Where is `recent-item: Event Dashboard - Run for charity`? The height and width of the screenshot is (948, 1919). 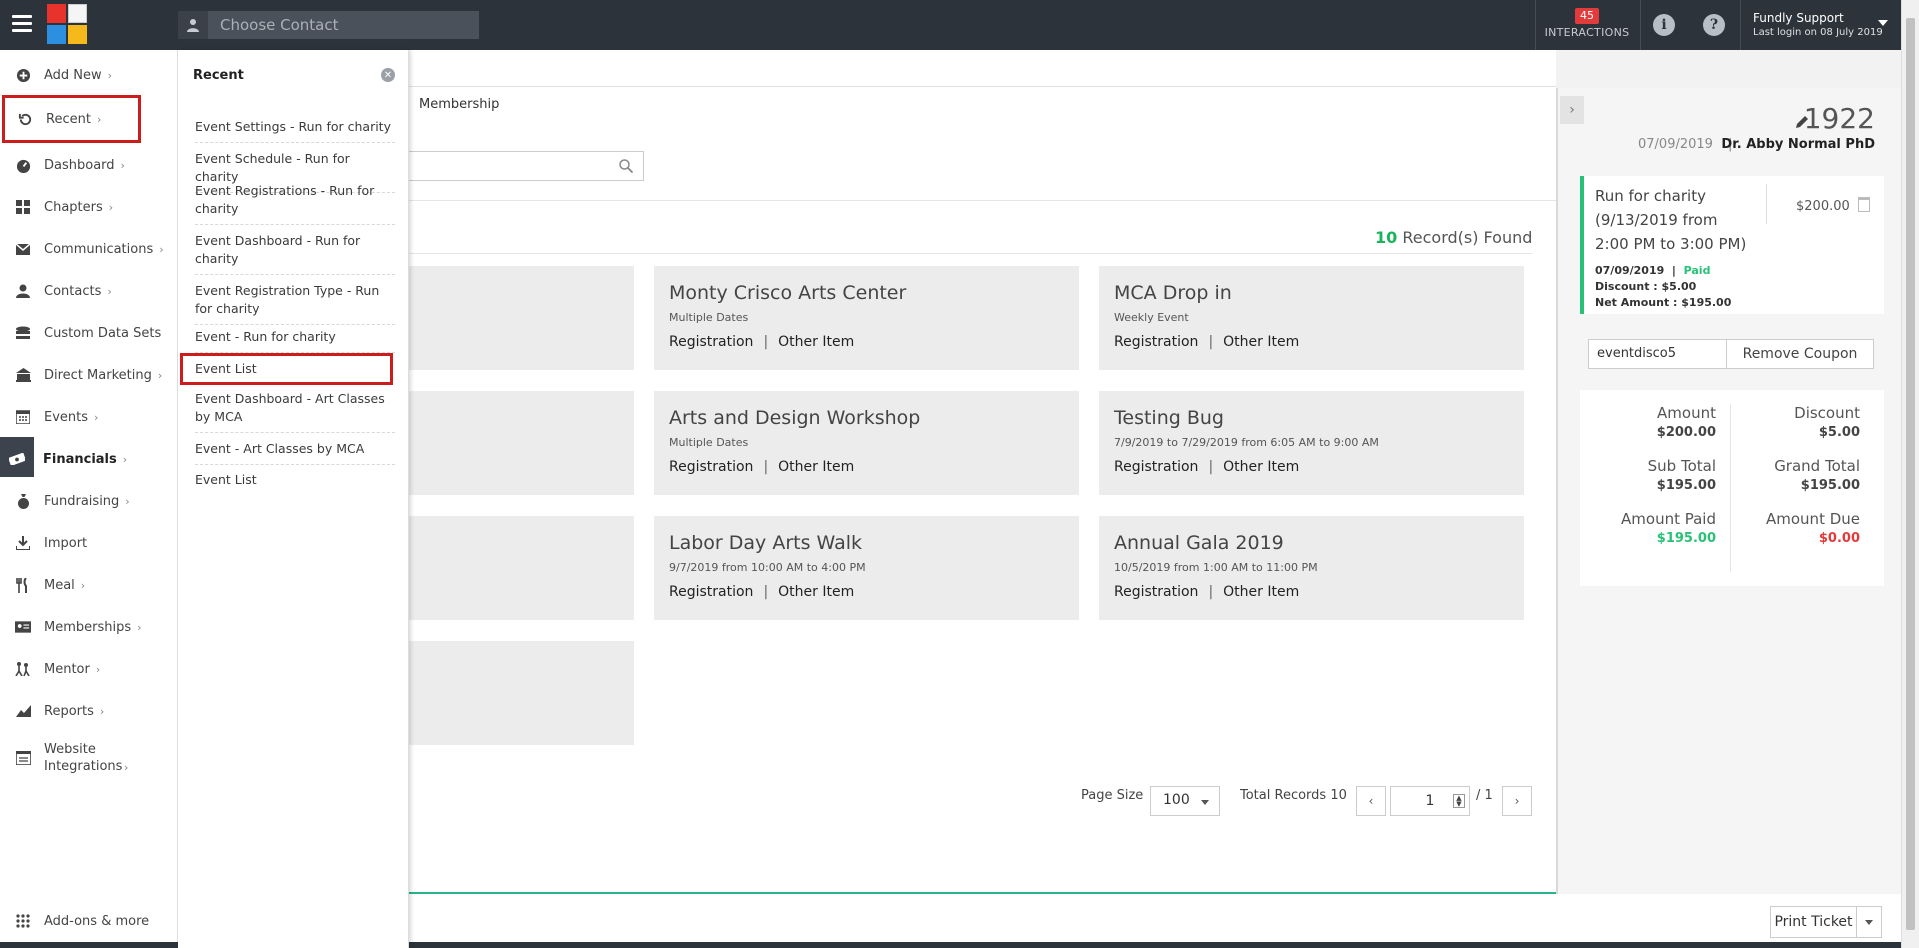
recent-item: Event Dashboard - Run for charity is located at coordinates (295, 253).